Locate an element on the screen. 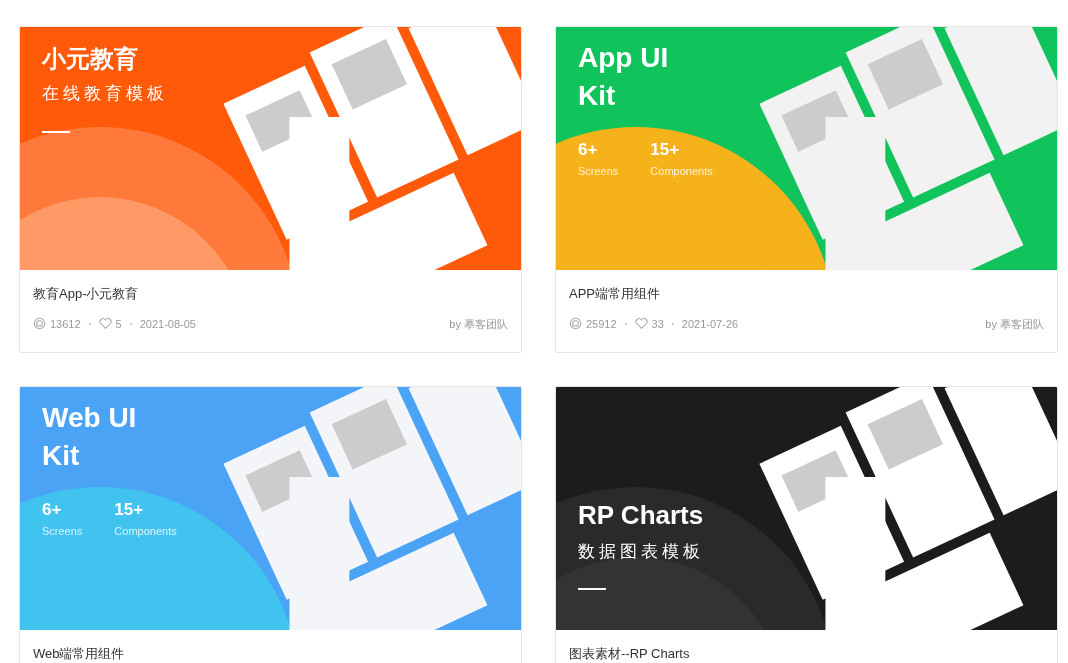 This screenshot has width=1068, height=663. view-count: 25912 is located at coordinates (601, 324).